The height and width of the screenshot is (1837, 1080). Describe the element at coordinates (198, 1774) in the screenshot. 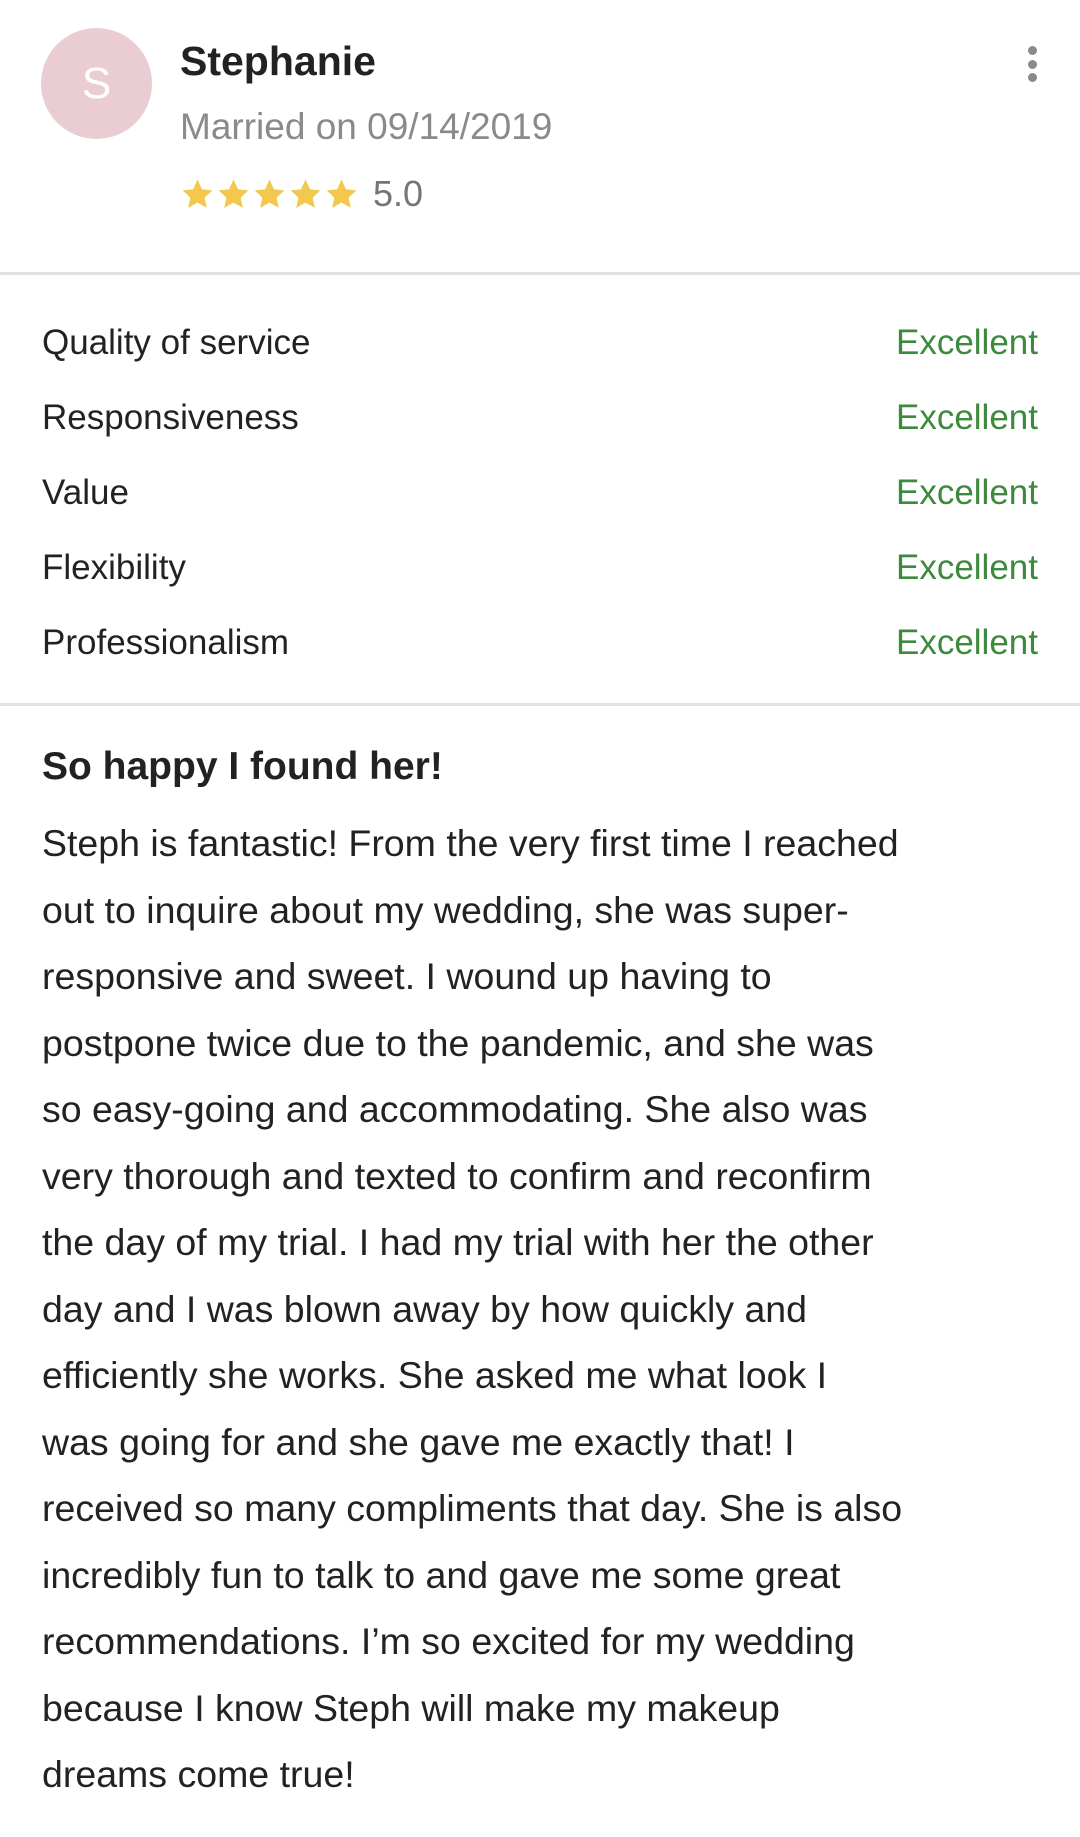

I see `review-line: dreams come true!` at that location.